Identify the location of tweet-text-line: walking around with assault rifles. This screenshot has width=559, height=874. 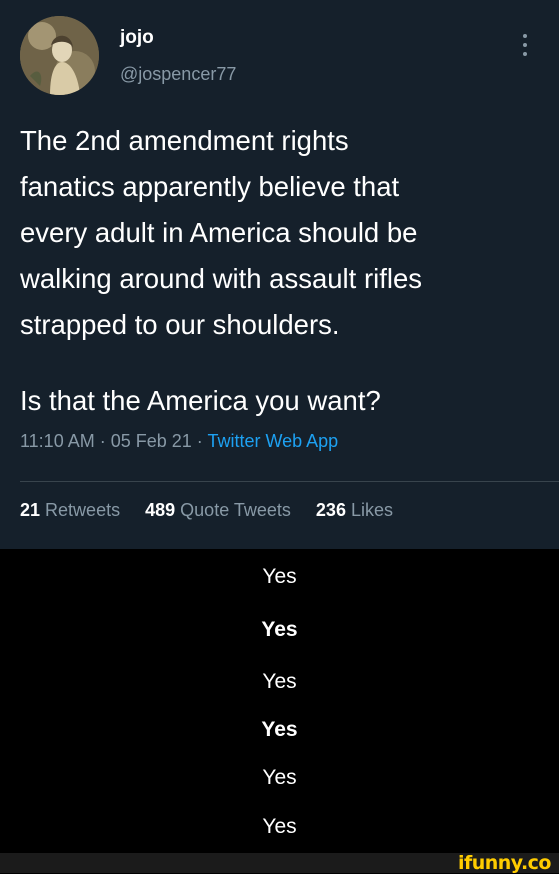
(221, 278).